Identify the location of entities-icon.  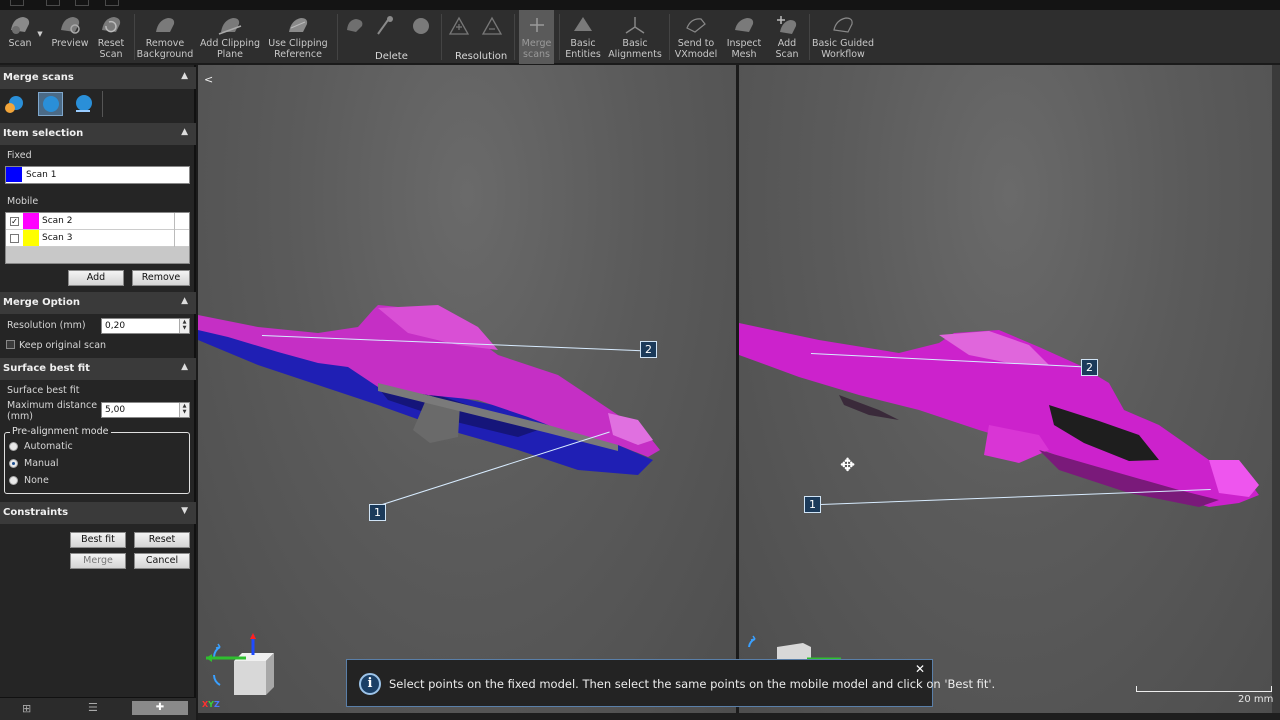
(583, 25).